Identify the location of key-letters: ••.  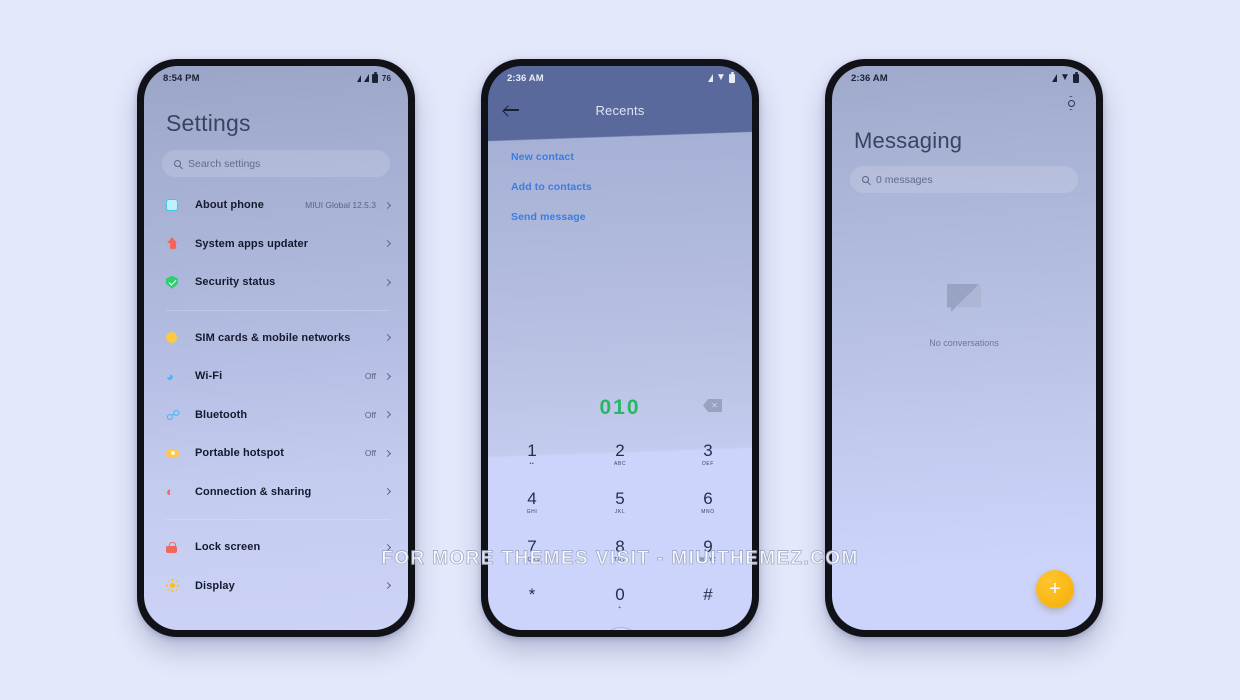
(532, 463).